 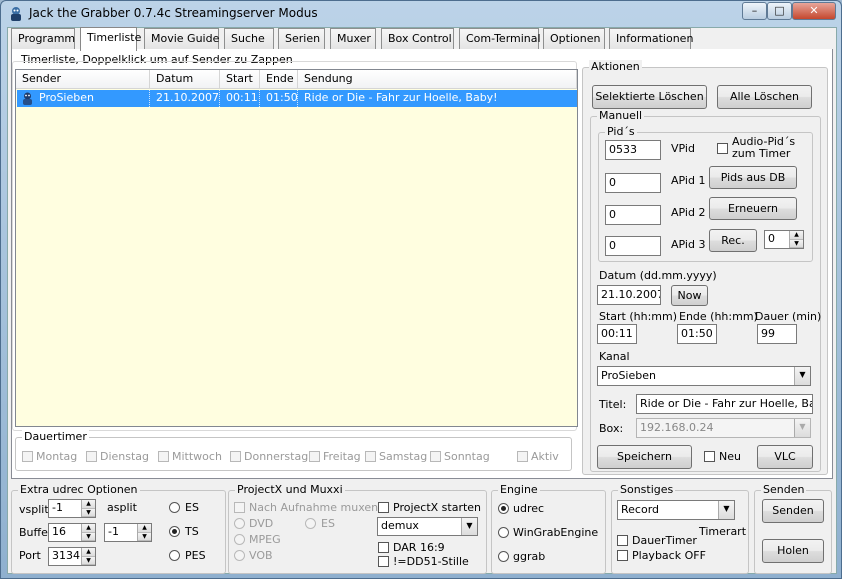 What do you see at coordinates (777, 334) in the screenshot?
I see `dauer-input: 99` at bounding box center [777, 334].